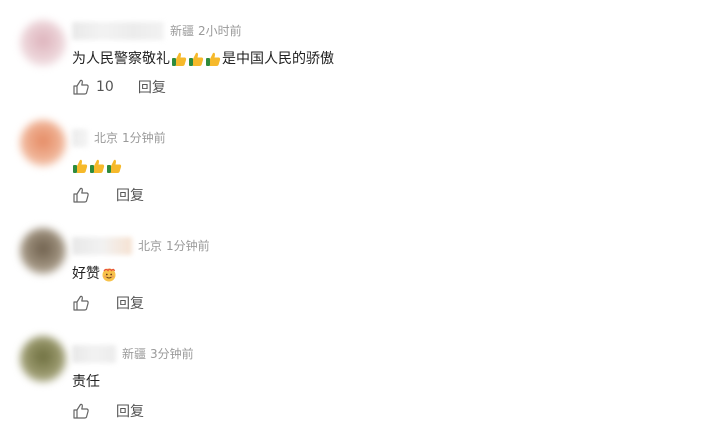 Image resolution: width=703 pixels, height=432 pixels. I want to click on timestamp: 3分钟前, so click(172, 354).